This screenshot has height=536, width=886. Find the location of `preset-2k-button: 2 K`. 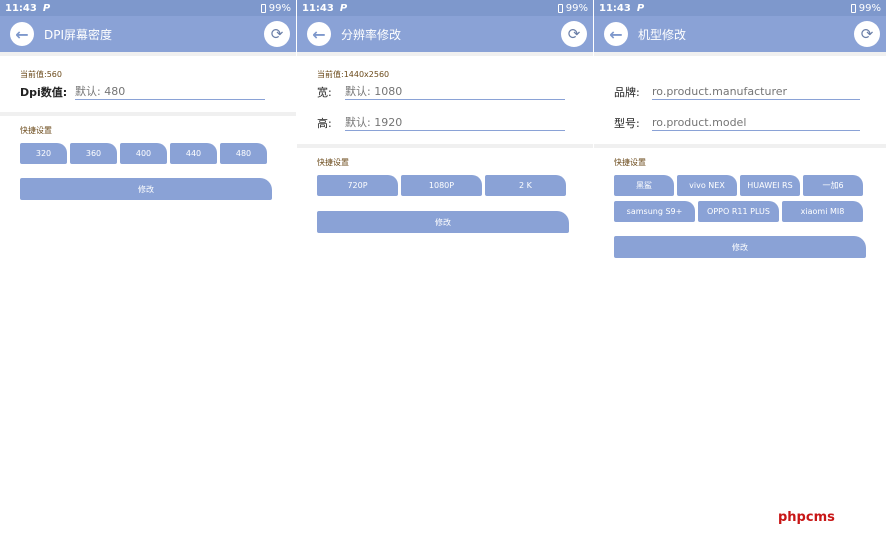

preset-2k-button: 2 K is located at coordinates (525, 185).